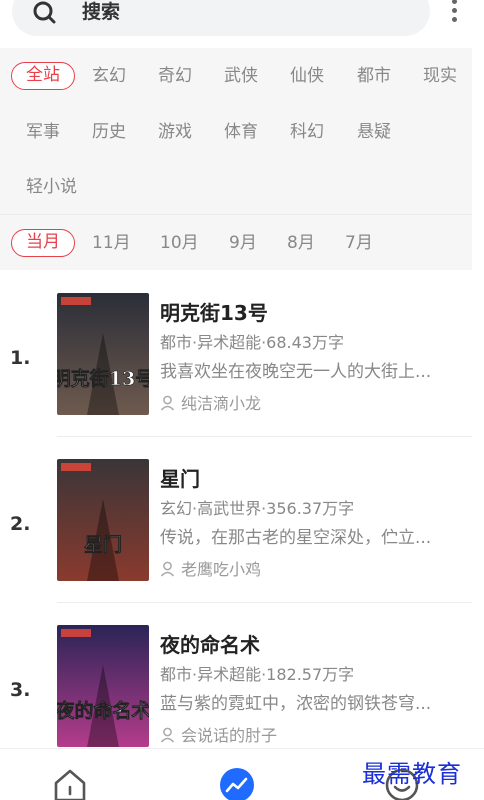  Describe the element at coordinates (43, 132) in the screenshot. I see `category-chip-7: 军事` at that location.